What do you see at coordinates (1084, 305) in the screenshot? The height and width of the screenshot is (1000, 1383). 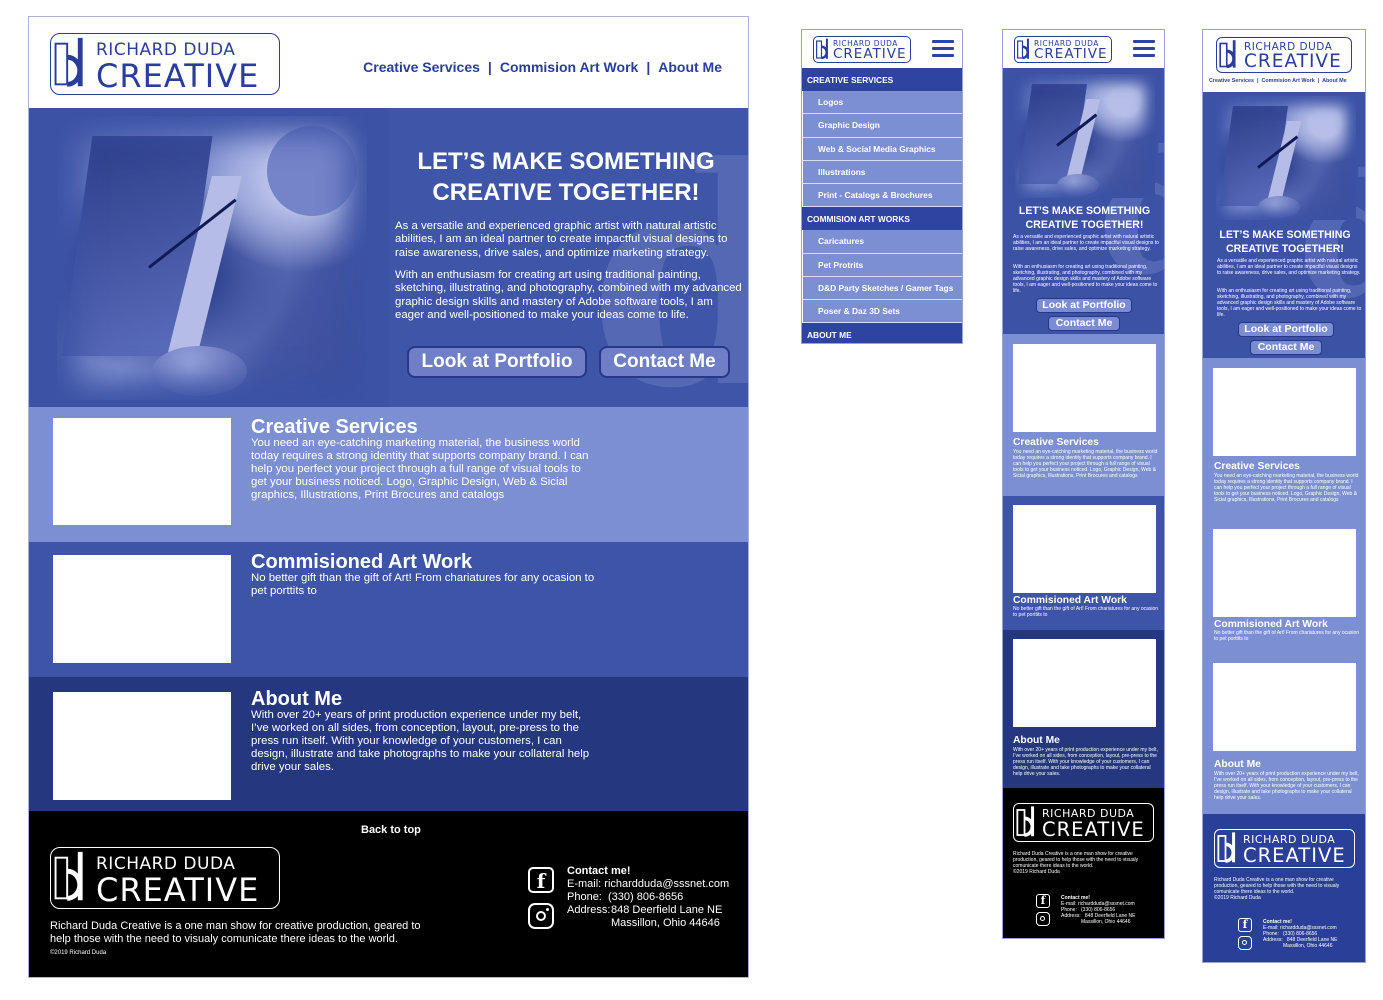 I see `mobile-a-portfolio-button: Look at Portfolio` at bounding box center [1084, 305].